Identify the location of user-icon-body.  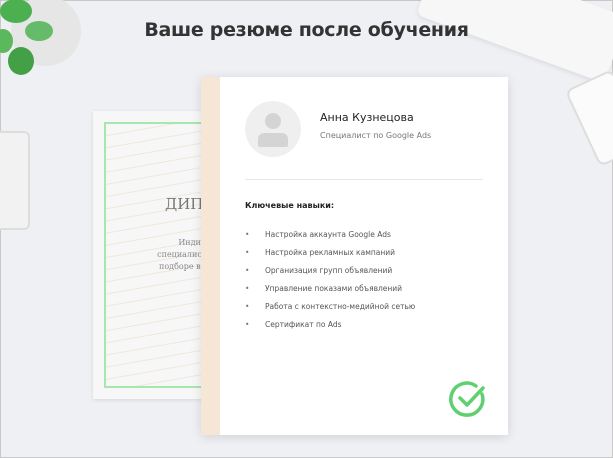
(273, 140).